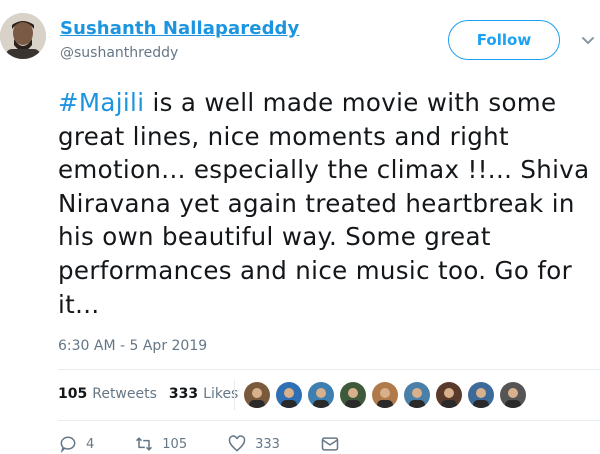 The width and height of the screenshot is (600, 454). Describe the element at coordinates (588, 40) in the screenshot. I see `chevron-down-icon` at that location.